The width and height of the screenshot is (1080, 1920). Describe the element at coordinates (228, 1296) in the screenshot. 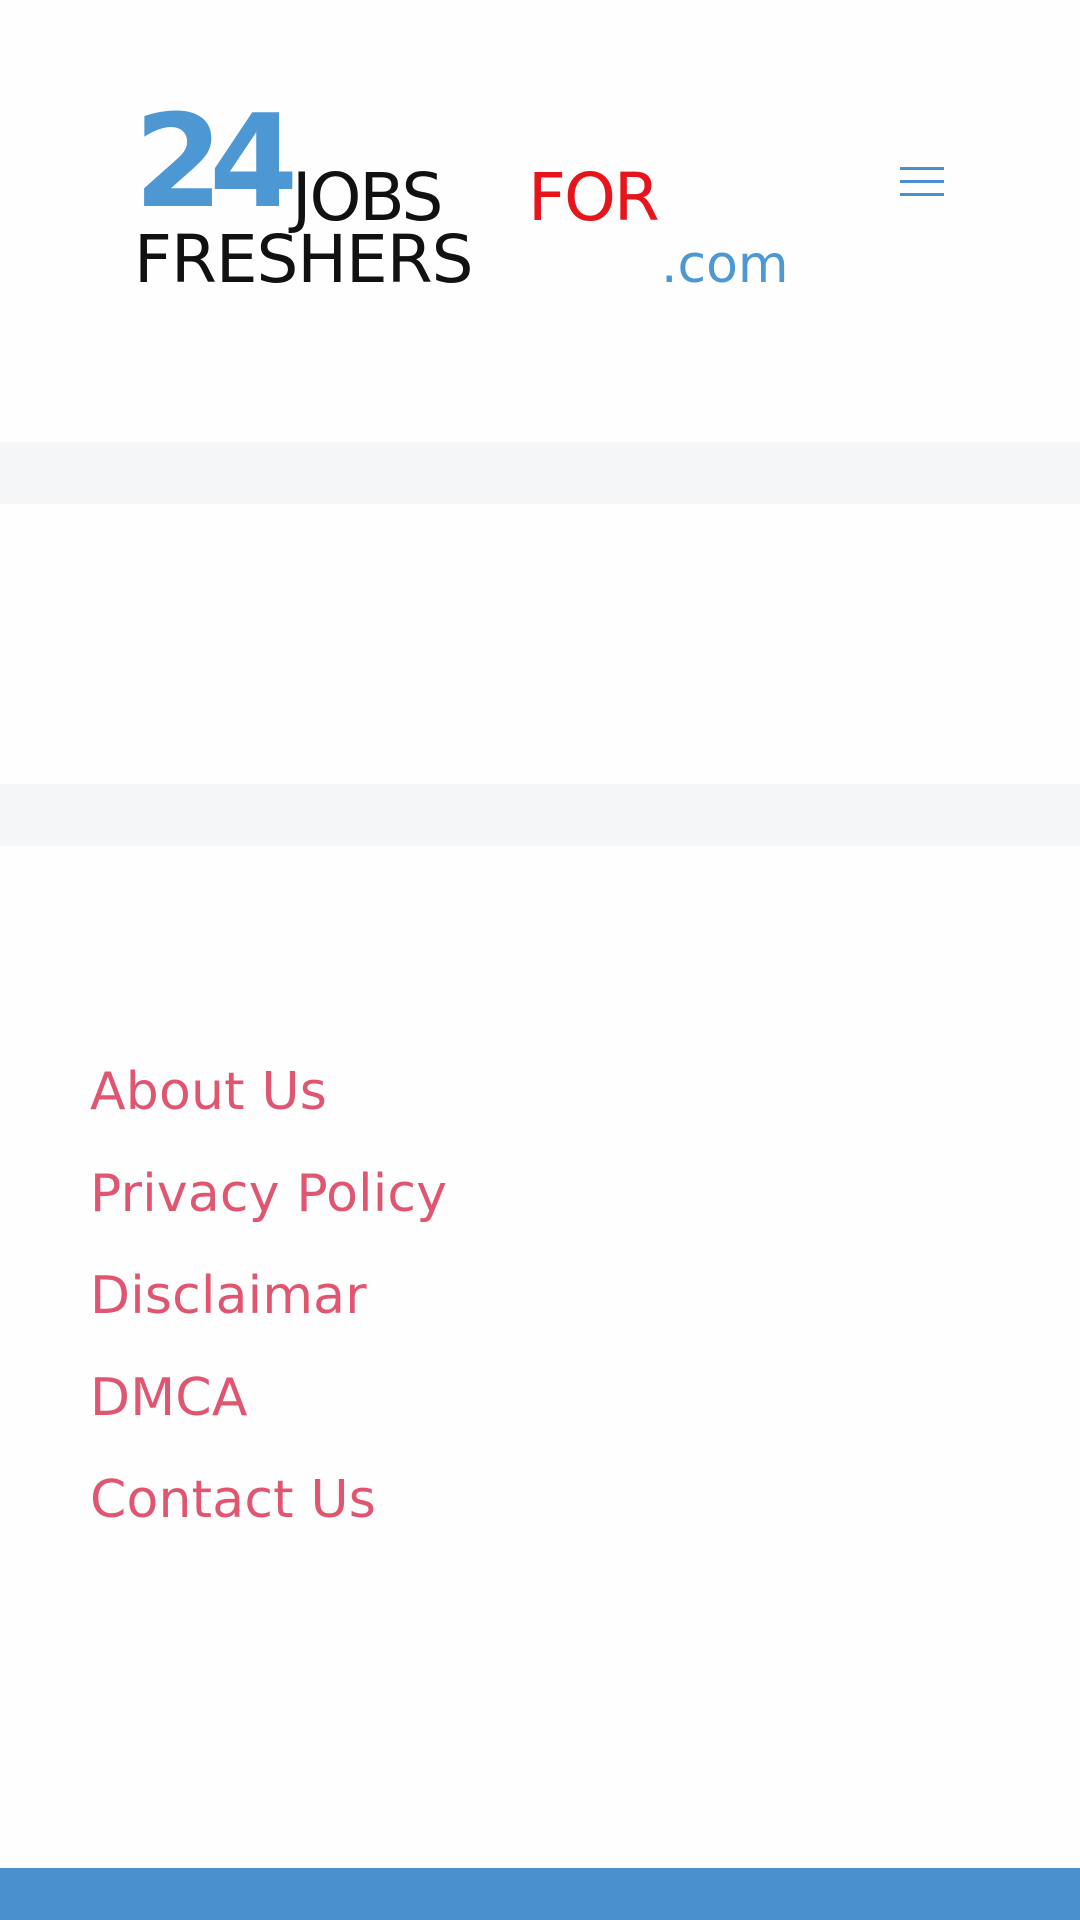

I see `disclaimer-link: Disclaimar` at that location.